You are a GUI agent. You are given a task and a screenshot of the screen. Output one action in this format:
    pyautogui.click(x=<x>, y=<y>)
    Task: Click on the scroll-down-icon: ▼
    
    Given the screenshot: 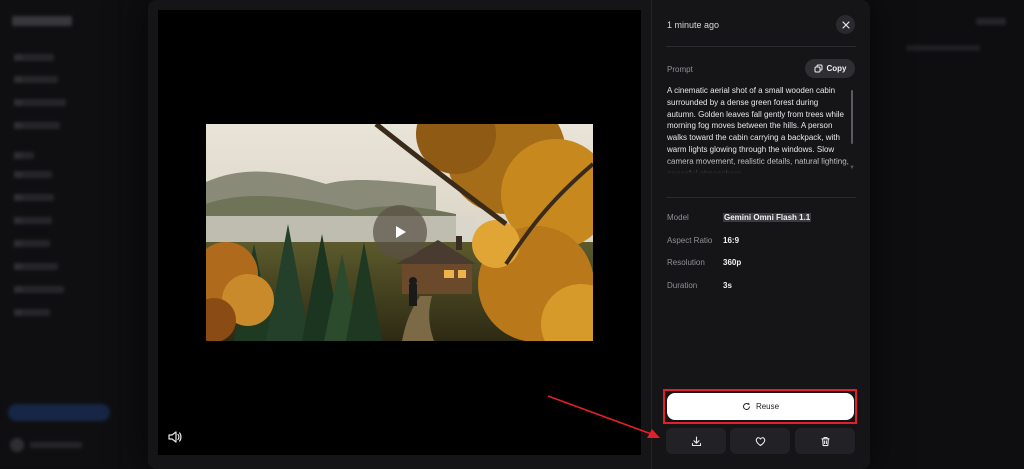 What is the action you would take?
    pyautogui.click(x=852, y=168)
    